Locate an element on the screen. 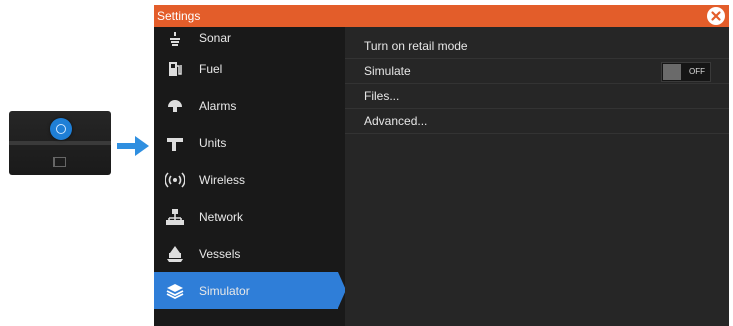 The height and width of the screenshot is (326, 733). right-arrow-icon is located at coordinates (133, 146).